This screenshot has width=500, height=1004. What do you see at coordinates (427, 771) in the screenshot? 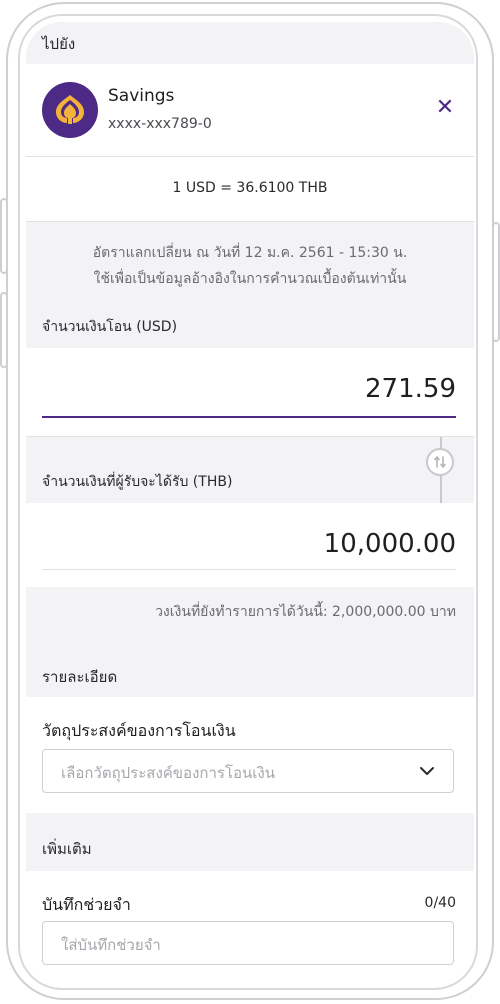
I see `chevron-down-icon` at bounding box center [427, 771].